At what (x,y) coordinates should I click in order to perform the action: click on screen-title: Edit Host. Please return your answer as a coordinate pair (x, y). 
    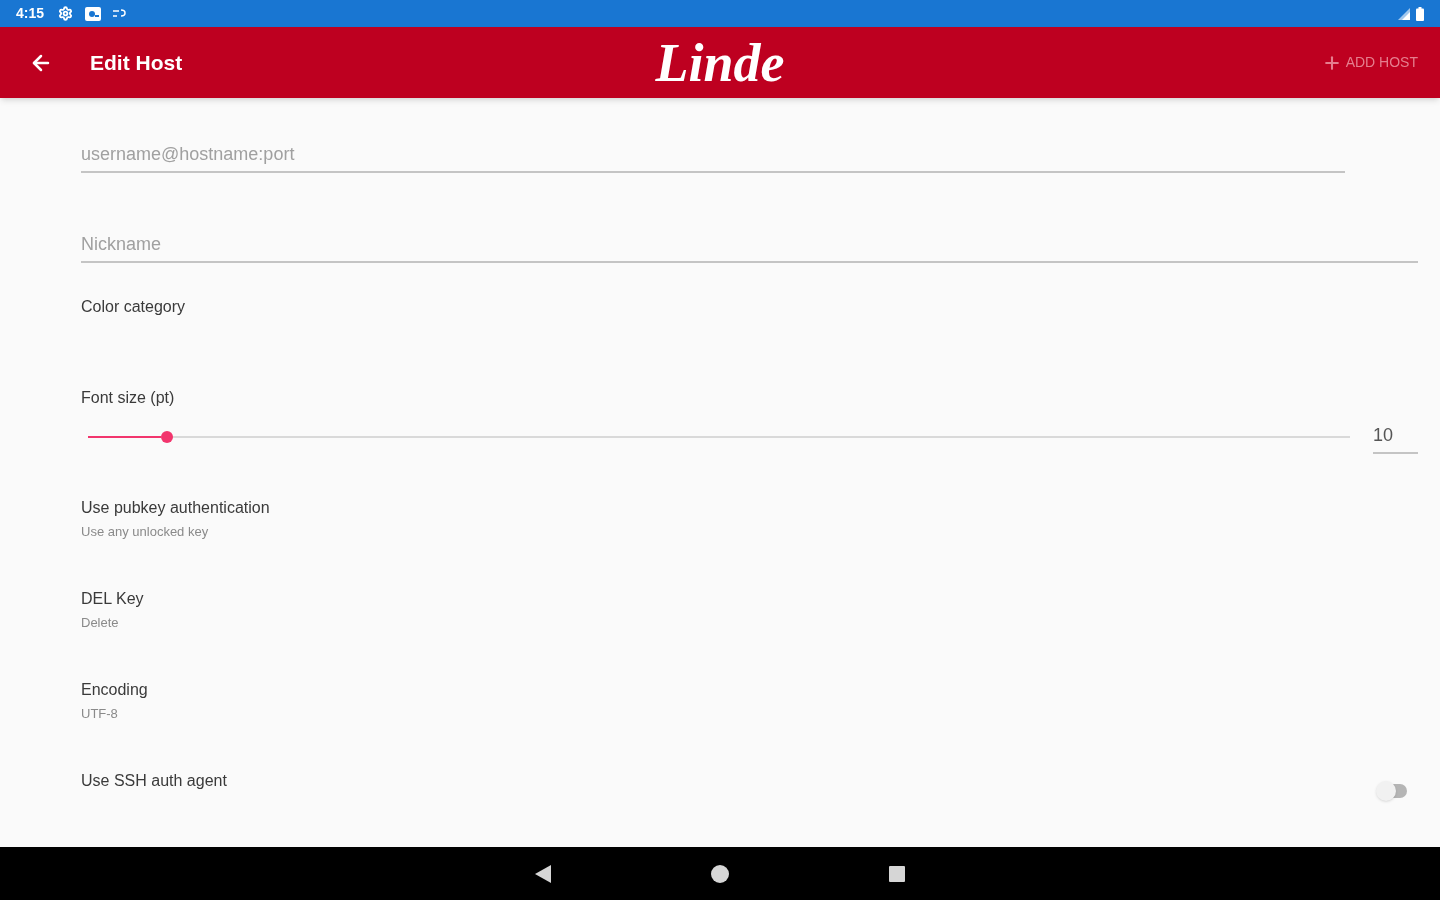
    Looking at the image, I should click on (136, 62).